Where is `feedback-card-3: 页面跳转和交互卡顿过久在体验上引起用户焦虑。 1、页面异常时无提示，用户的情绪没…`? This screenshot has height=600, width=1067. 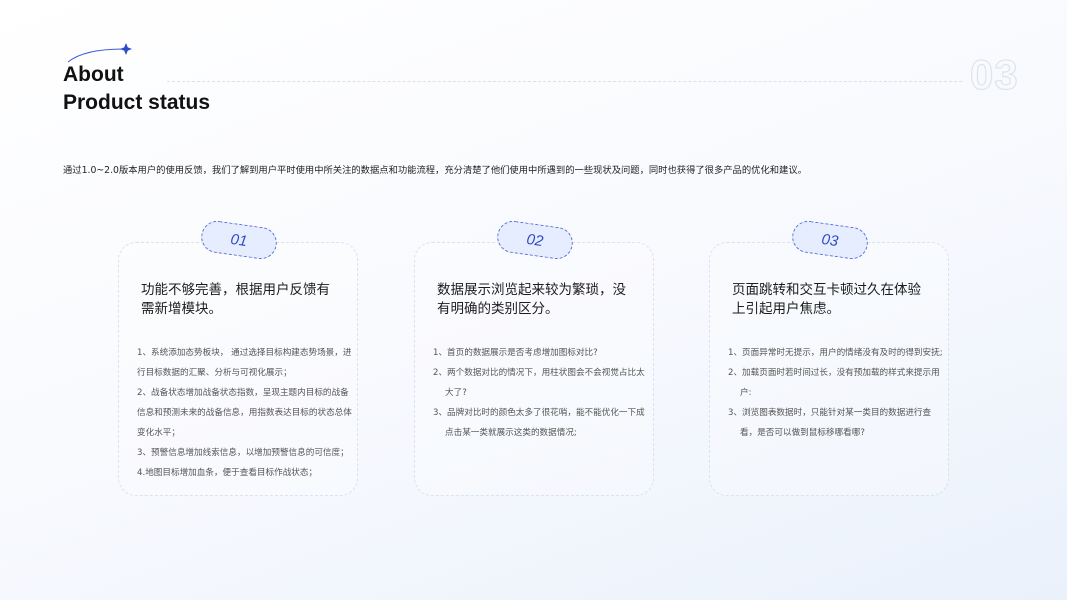 feedback-card-3: 页面跳转和交互卡顿过久在体验上引起用户焦虑。 1、页面异常时无提示，用户的情绪没… is located at coordinates (829, 369).